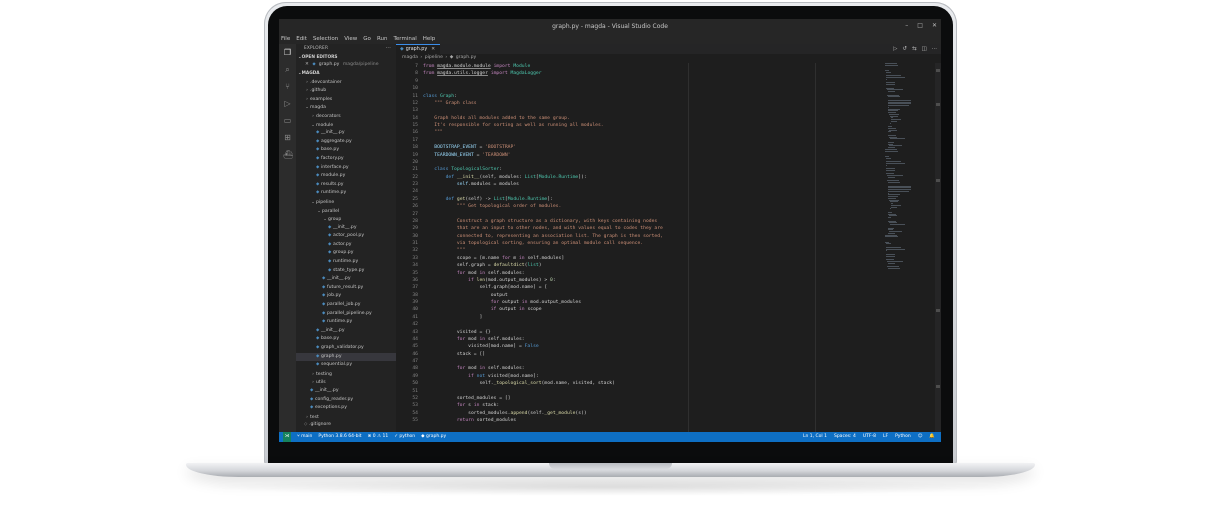 This screenshot has height=508, width=1221. Describe the element at coordinates (378, 437) in the screenshot. I see `problems-indicator: ⊗ 0 ⚠ 11` at that location.